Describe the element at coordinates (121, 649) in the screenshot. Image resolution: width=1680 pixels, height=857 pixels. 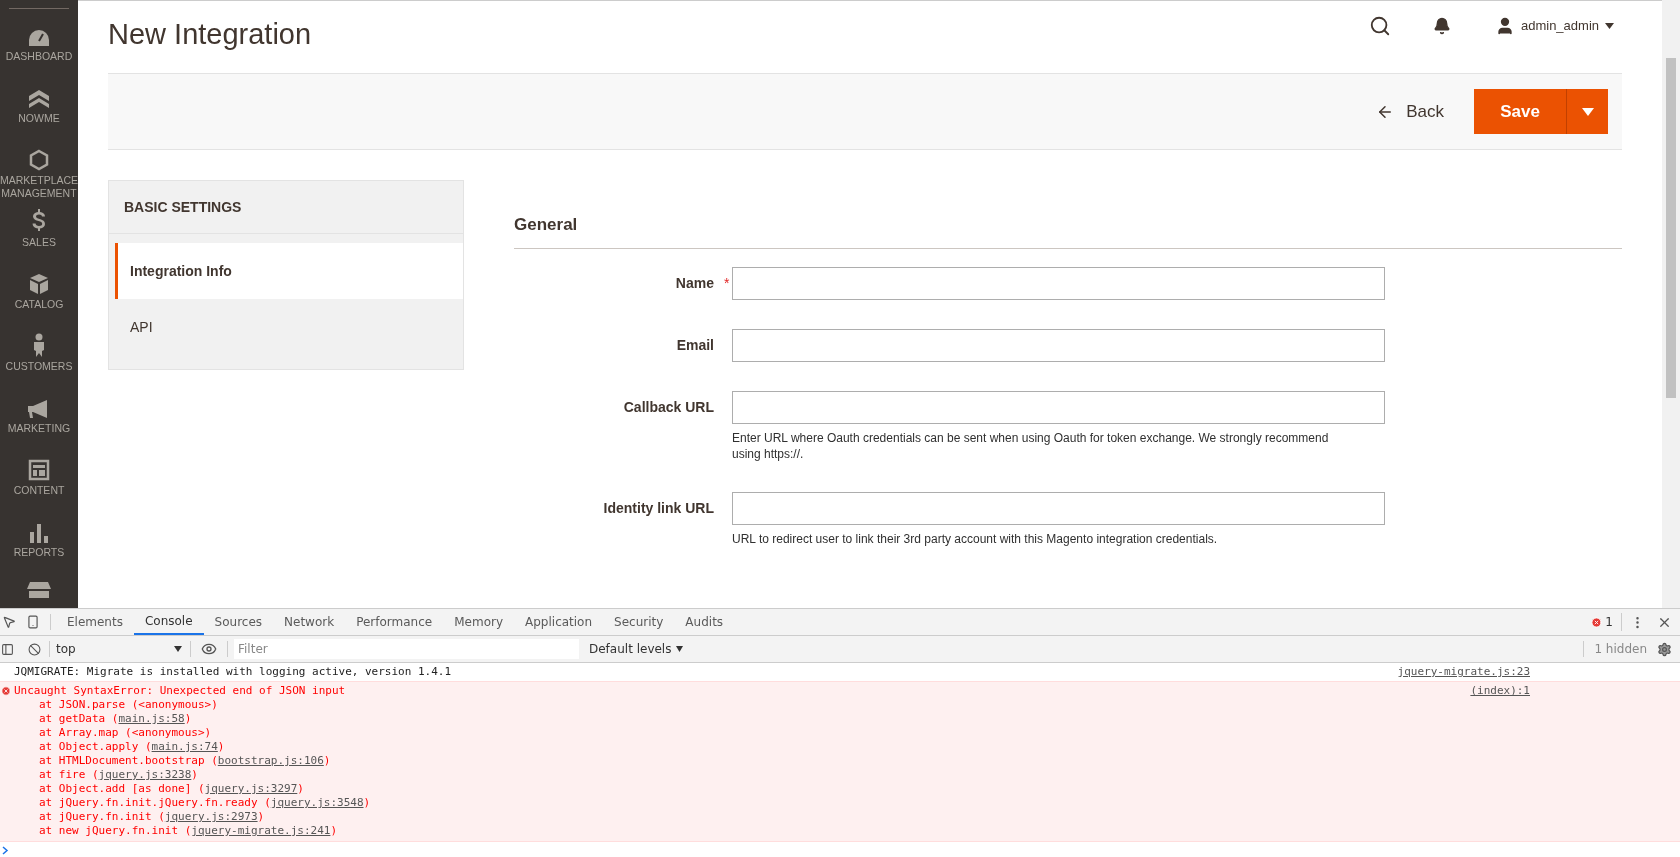
I see `context-select: top` at that location.